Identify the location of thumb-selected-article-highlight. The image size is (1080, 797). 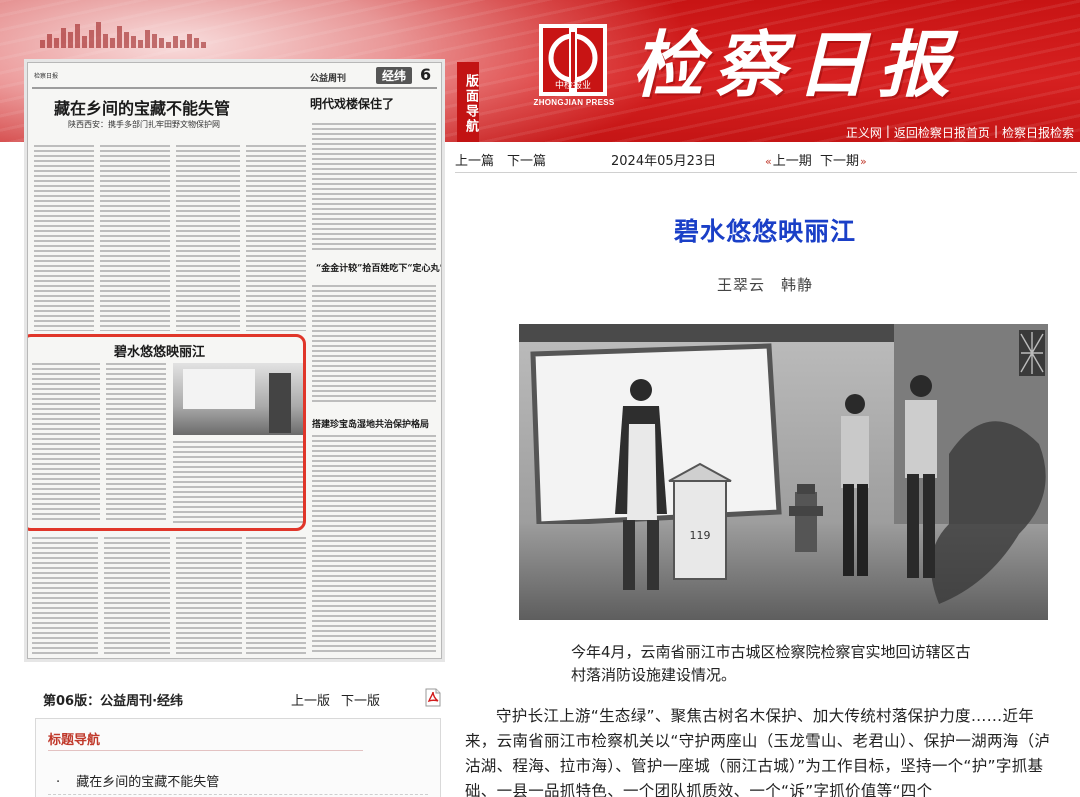
(167, 432).